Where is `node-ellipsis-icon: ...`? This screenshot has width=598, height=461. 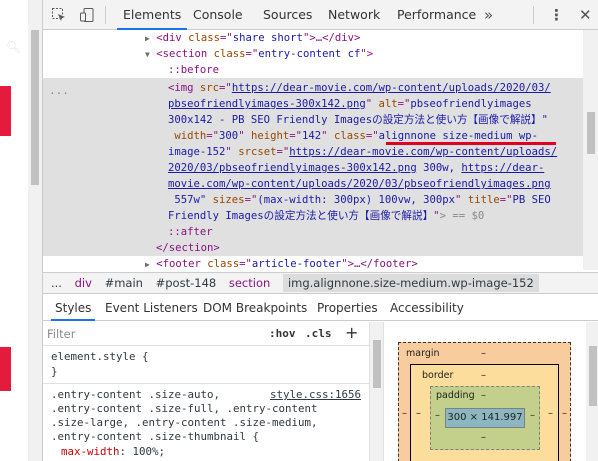 node-ellipsis-icon: ... is located at coordinates (59, 91).